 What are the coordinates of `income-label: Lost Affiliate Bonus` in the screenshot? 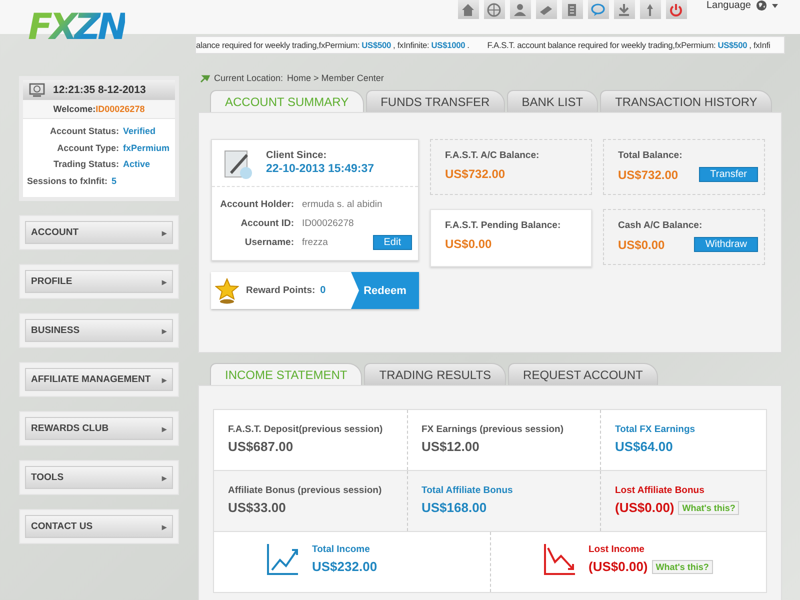 It's located at (660, 490).